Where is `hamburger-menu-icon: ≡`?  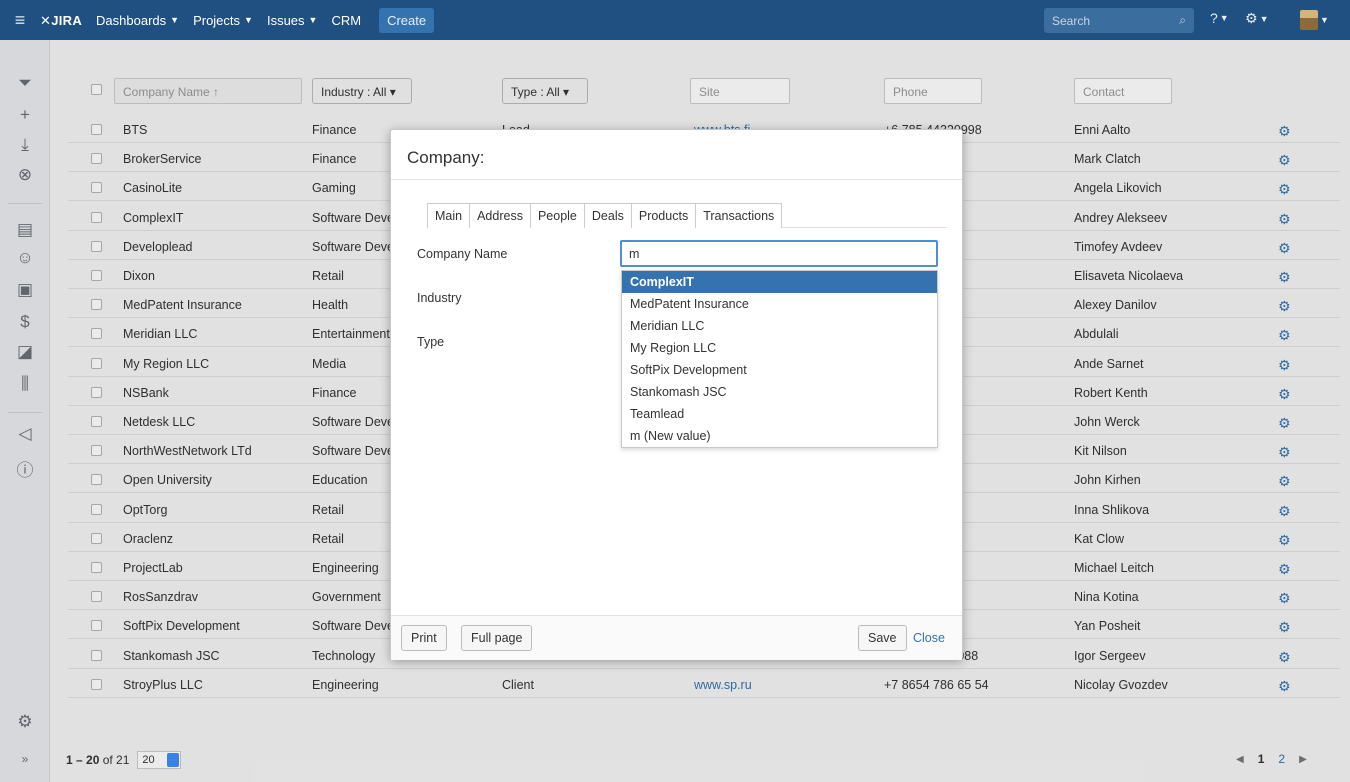 hamburger-menu-icon: ≡ is located at coordinates (20, 20).